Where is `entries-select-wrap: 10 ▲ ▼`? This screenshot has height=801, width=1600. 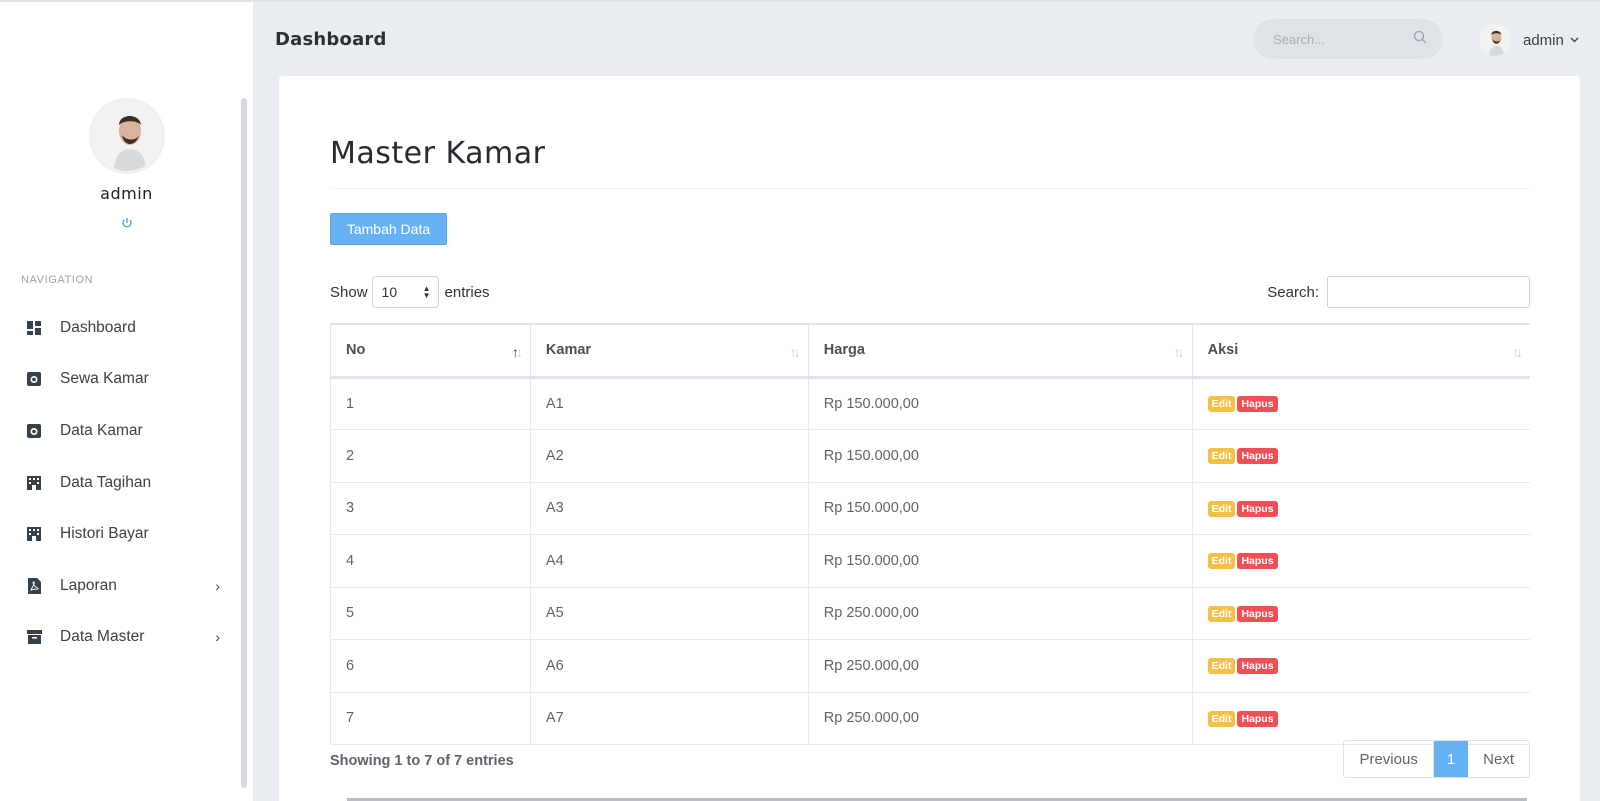
entries-select-wrap: 10 ▲ ▼ is located at coordinates (406, 292).